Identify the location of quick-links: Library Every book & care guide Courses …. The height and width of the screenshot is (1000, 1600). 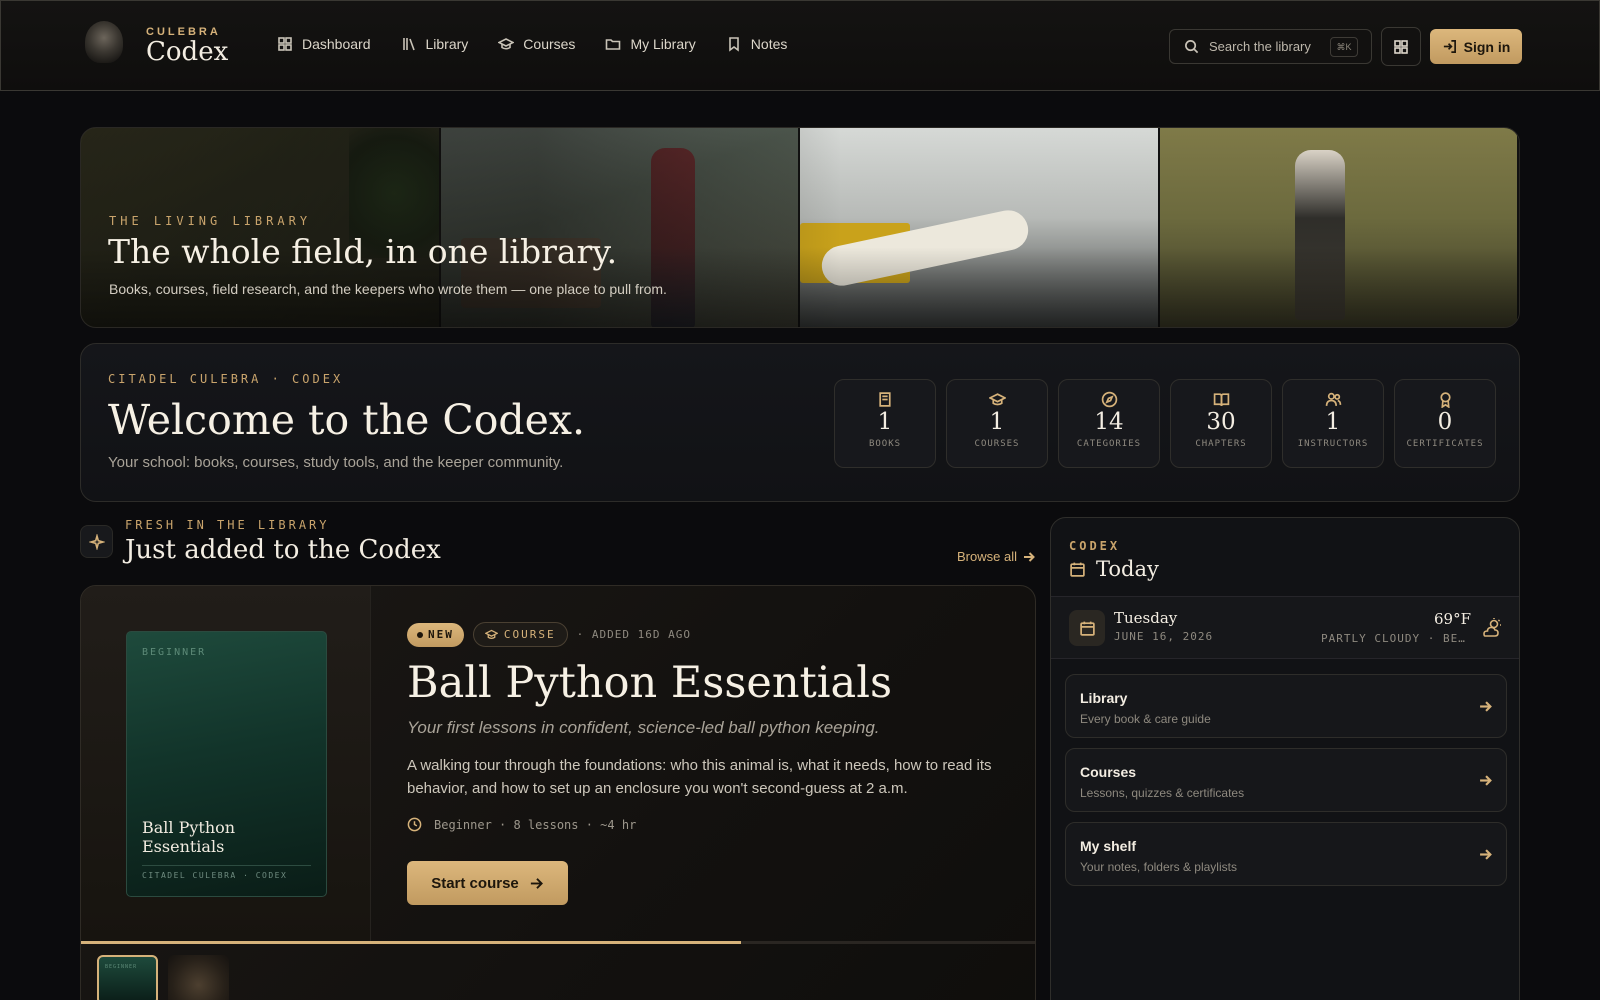
(1286, 780).